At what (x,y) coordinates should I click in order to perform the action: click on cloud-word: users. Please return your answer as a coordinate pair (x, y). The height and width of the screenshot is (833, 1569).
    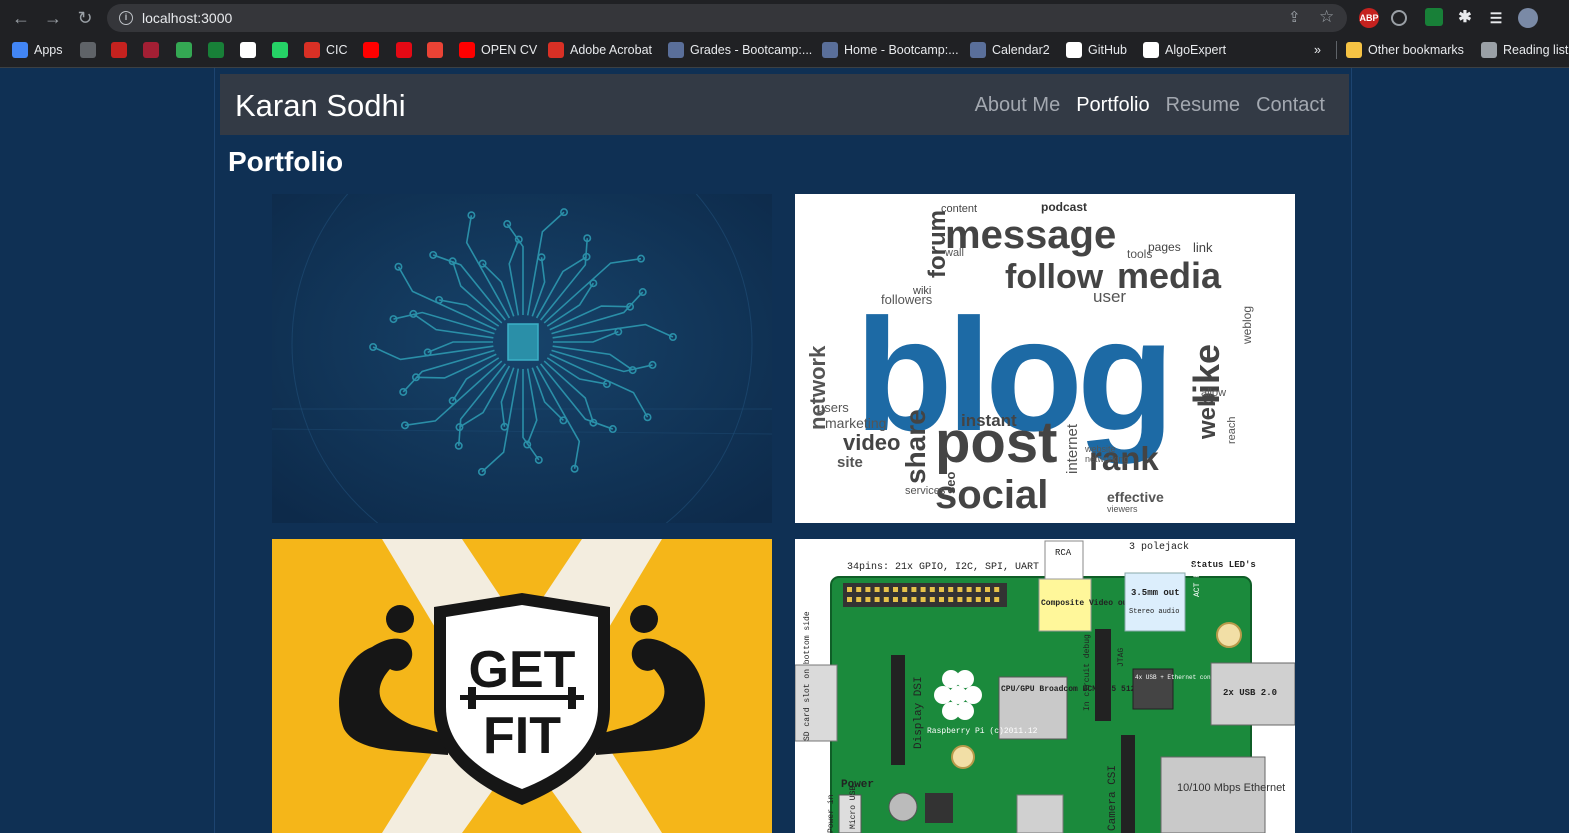
    Looking at the image, I should click on (833, 407).